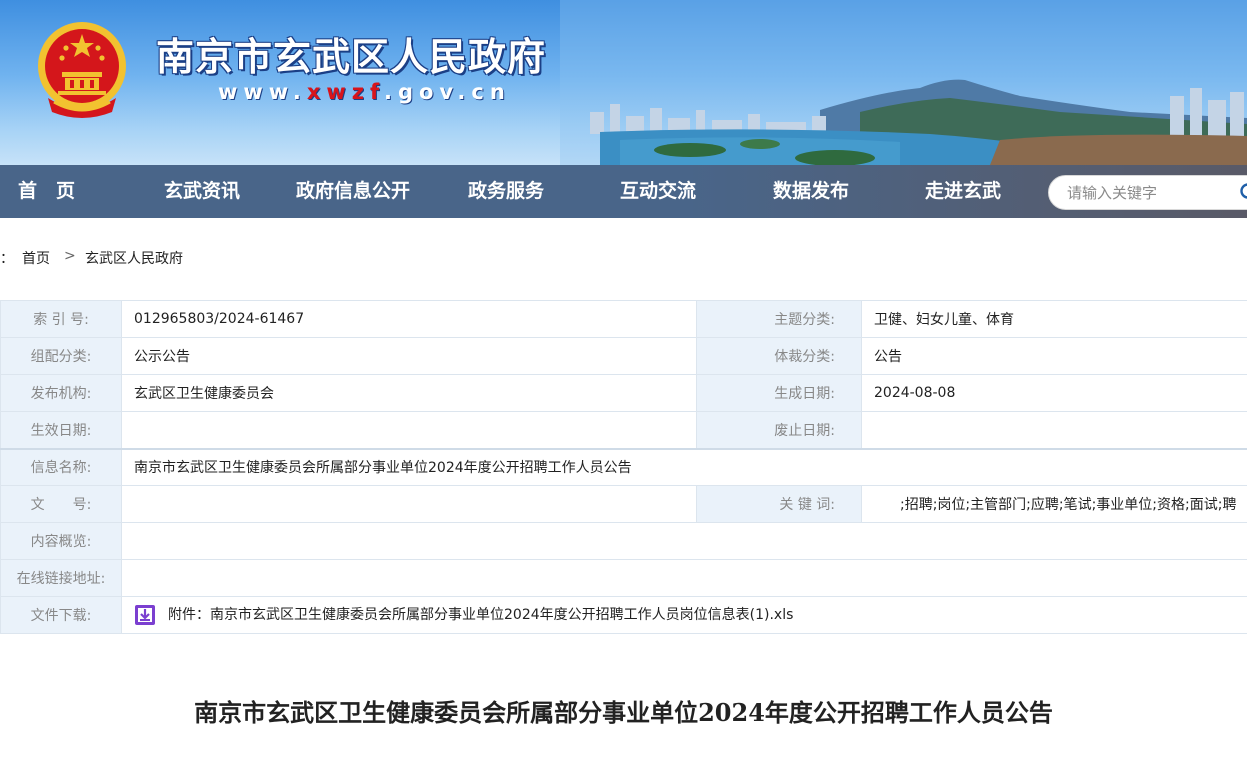 The height and width of the screenshot is (781, 1247). Describe the element at coordinates (61, 393) in the screenshot. I see `publisher-label: 发布机构:` at that location.